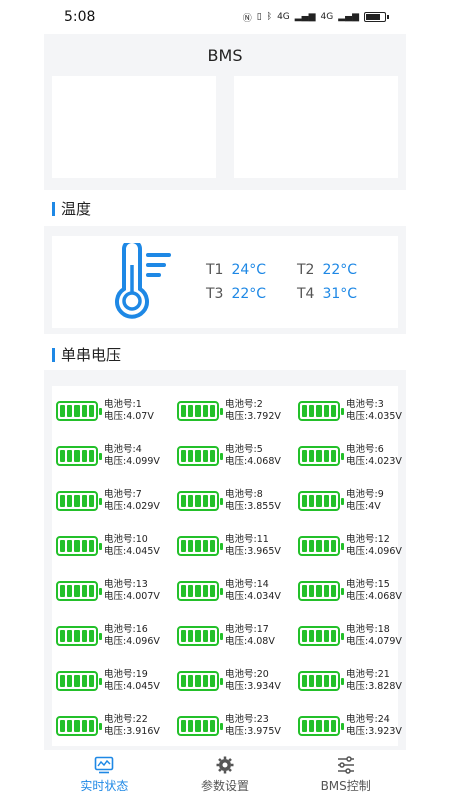 The height and width of the screenshot is (800, 450). Describe the element at coordinates (305, 17) in the screenshot. I see `signal-icon: ▂▄▆` at that location.